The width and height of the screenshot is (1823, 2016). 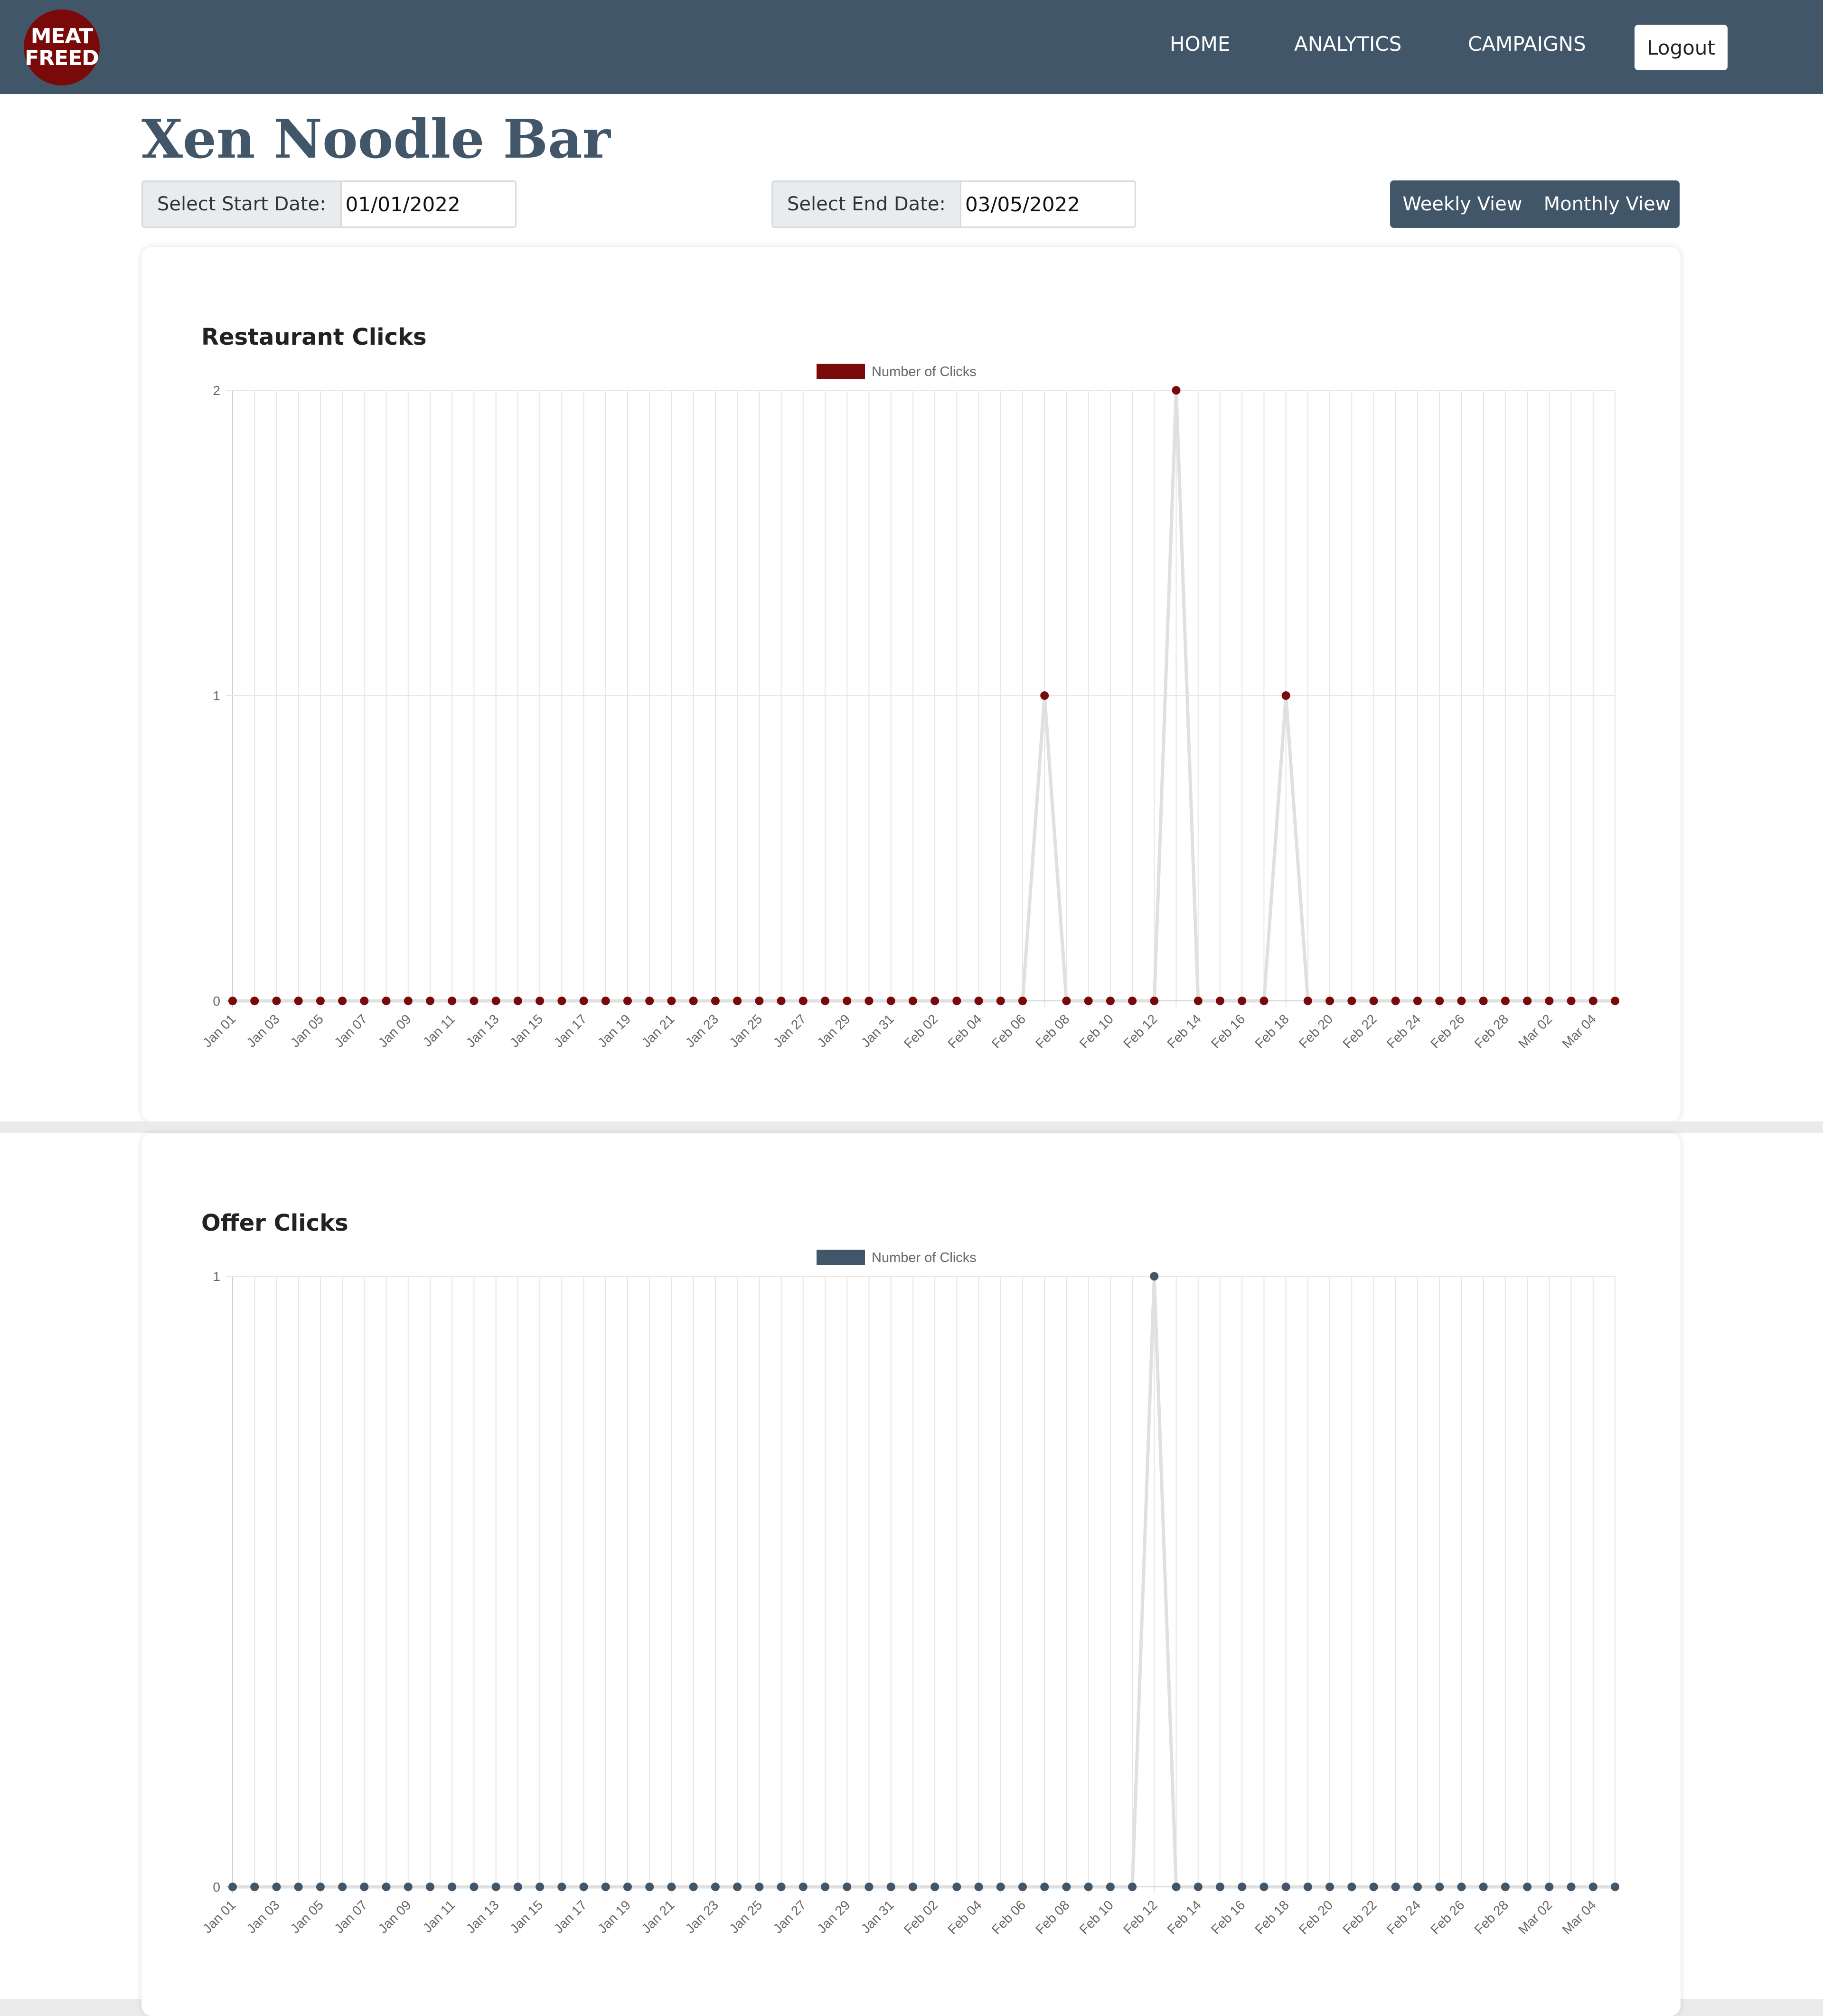 What do you see at coordinates (1492, 1031) in the screenshot?
I see `x-tick-label: Feb 28` at bounding box center [1492, 1031].